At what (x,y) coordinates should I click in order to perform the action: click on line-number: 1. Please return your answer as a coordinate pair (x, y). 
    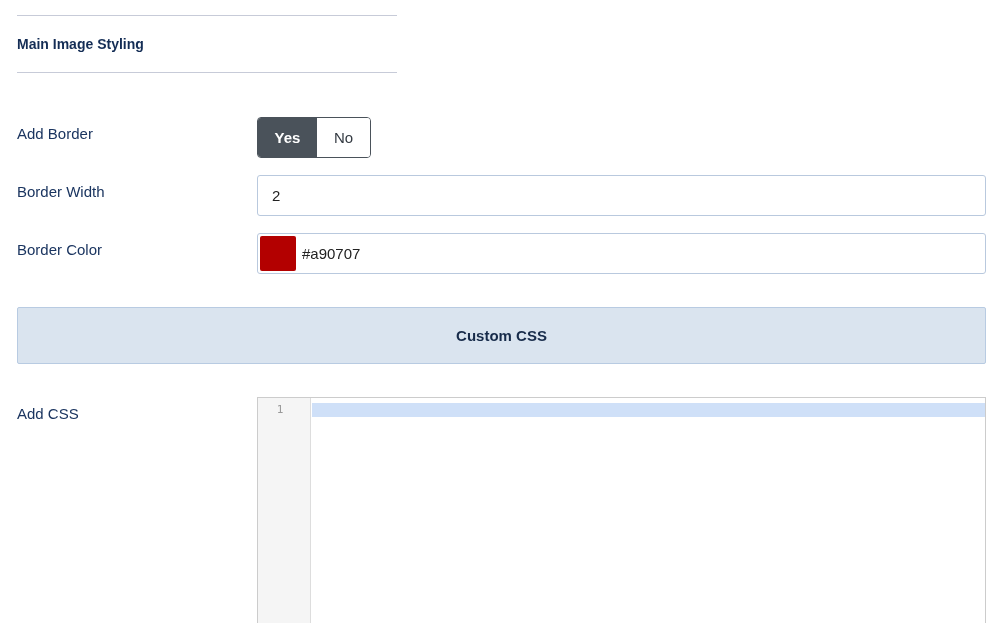
    Looking at the image, I should click on (280, 410).